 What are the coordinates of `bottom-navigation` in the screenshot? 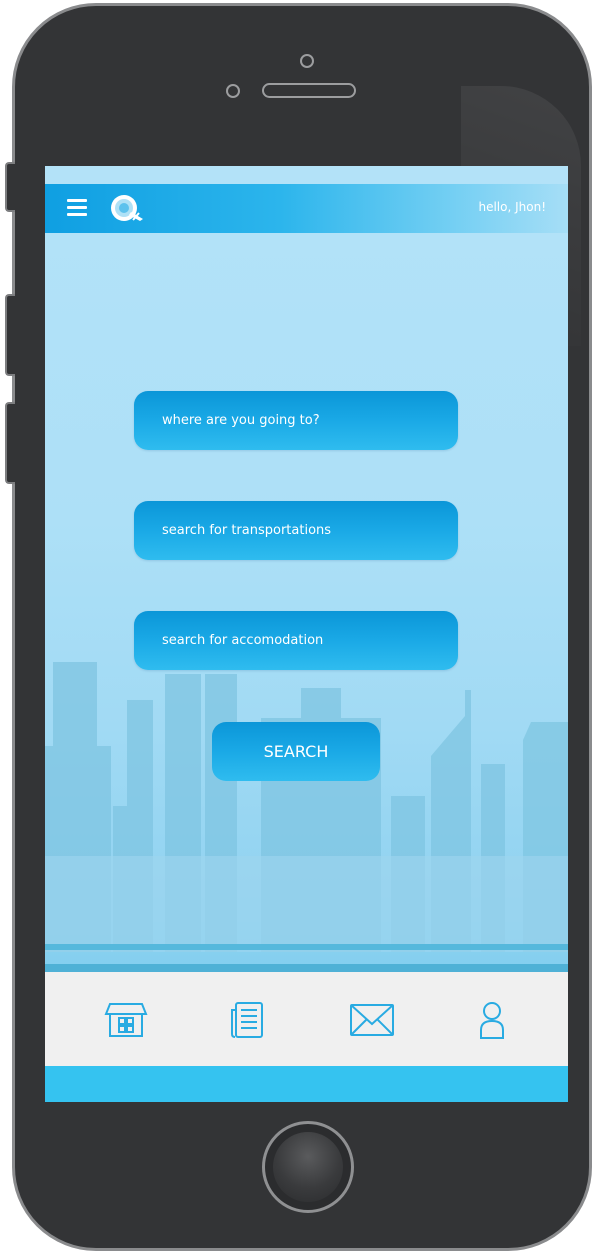 It's located at (306, 1019).